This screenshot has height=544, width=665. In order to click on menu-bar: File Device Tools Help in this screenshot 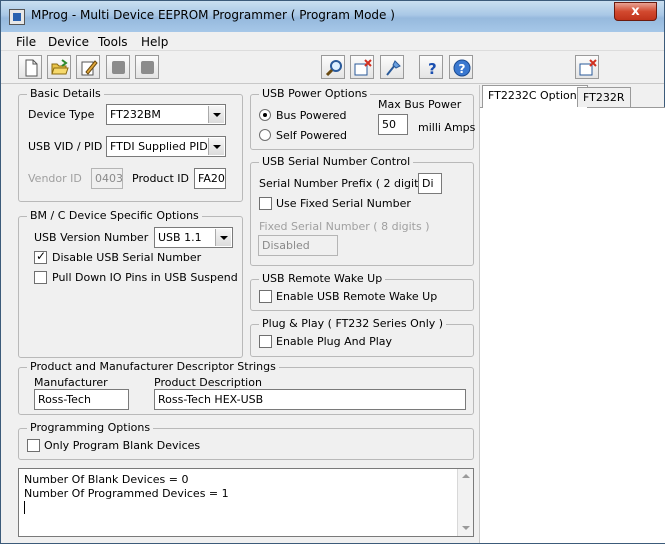, I will do `click(332, 41)`.